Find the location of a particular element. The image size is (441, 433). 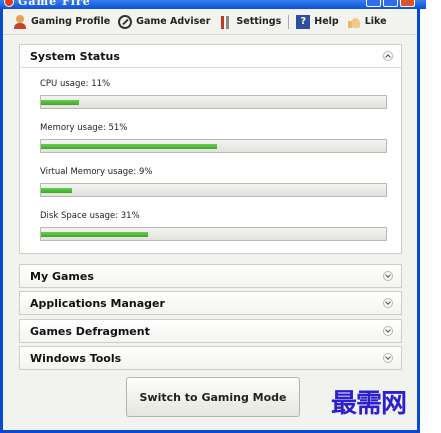

disk-space-metric: Disk Space usage: 31% is located at coordinates (214, 225).